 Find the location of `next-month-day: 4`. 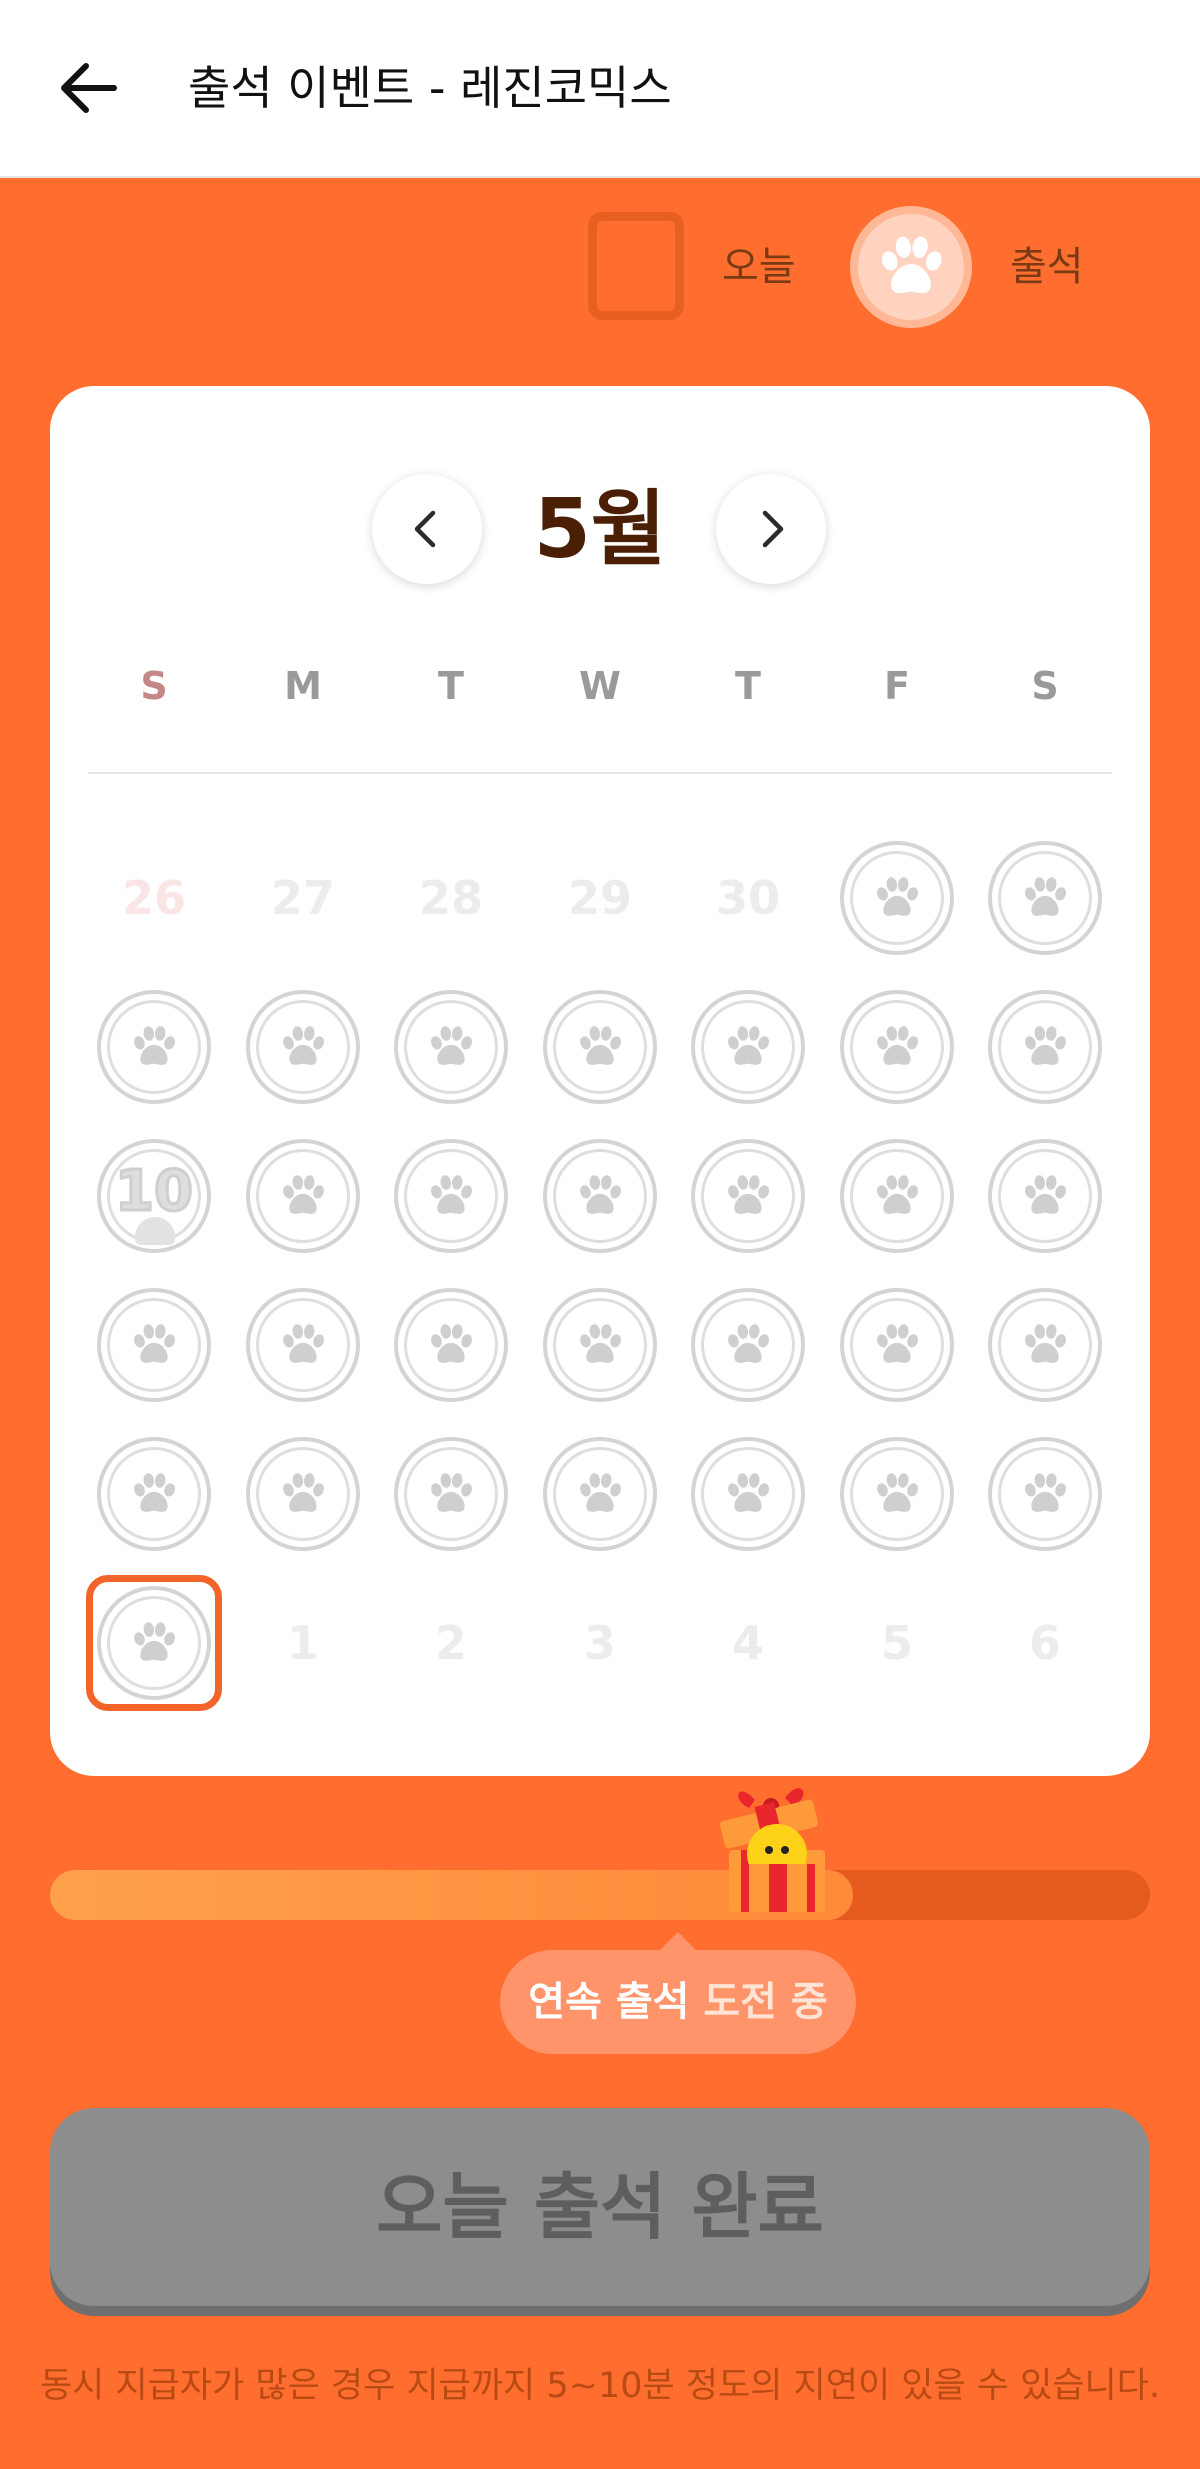

next-month-day: 4 is located at coordinates (747, 1643).